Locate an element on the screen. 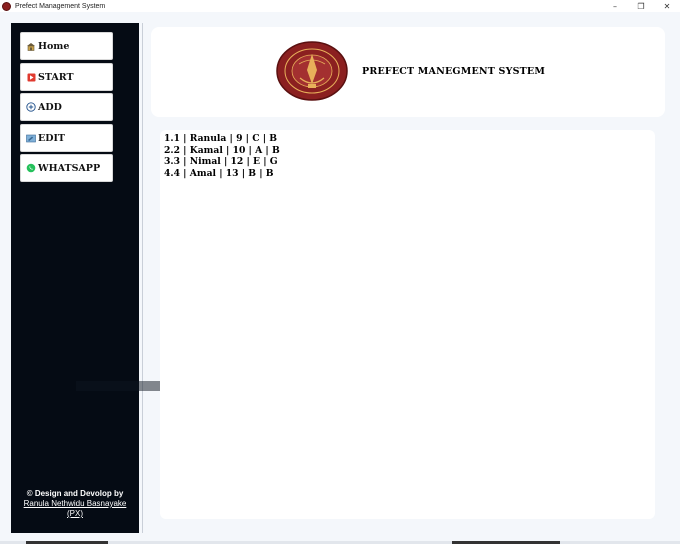 The image size is (680, 544). school-crest-icon is located at coordinates (312, 71).